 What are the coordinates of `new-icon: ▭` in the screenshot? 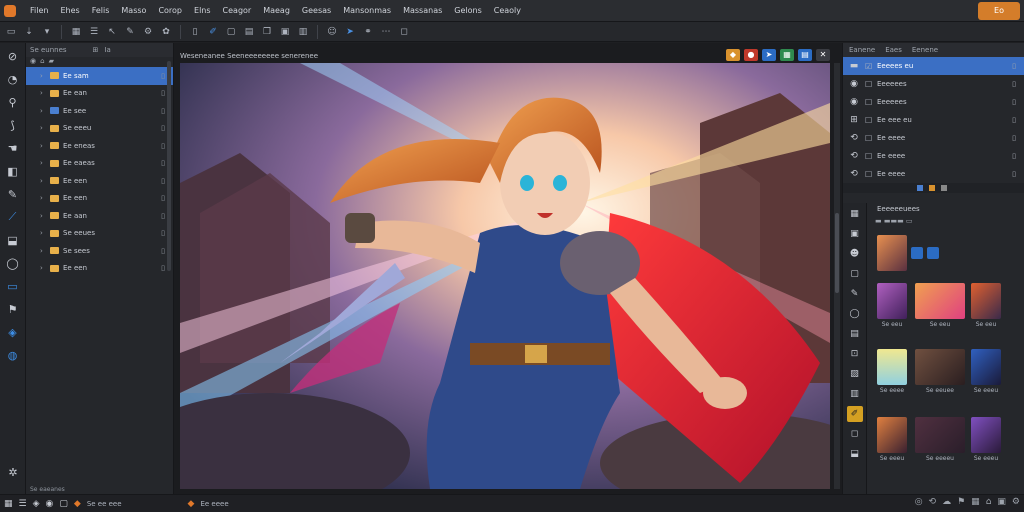 It's located at (11, 32).